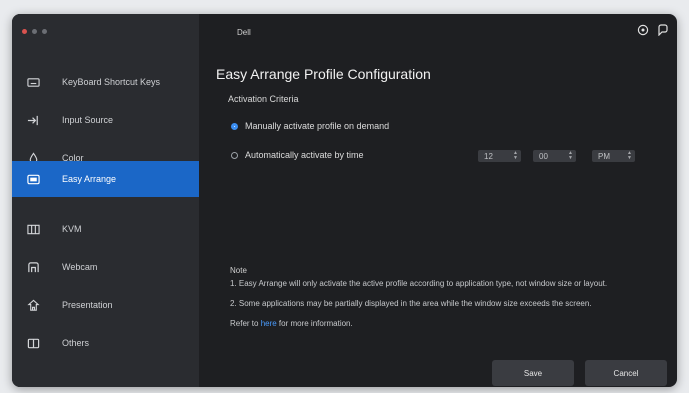 Image resolution: width=689 pixels, height=393 pixels. What do you see at coordinates (269, 323) in the screenshot?
I see `more-info-link: here` at bounding box center [269, 323].